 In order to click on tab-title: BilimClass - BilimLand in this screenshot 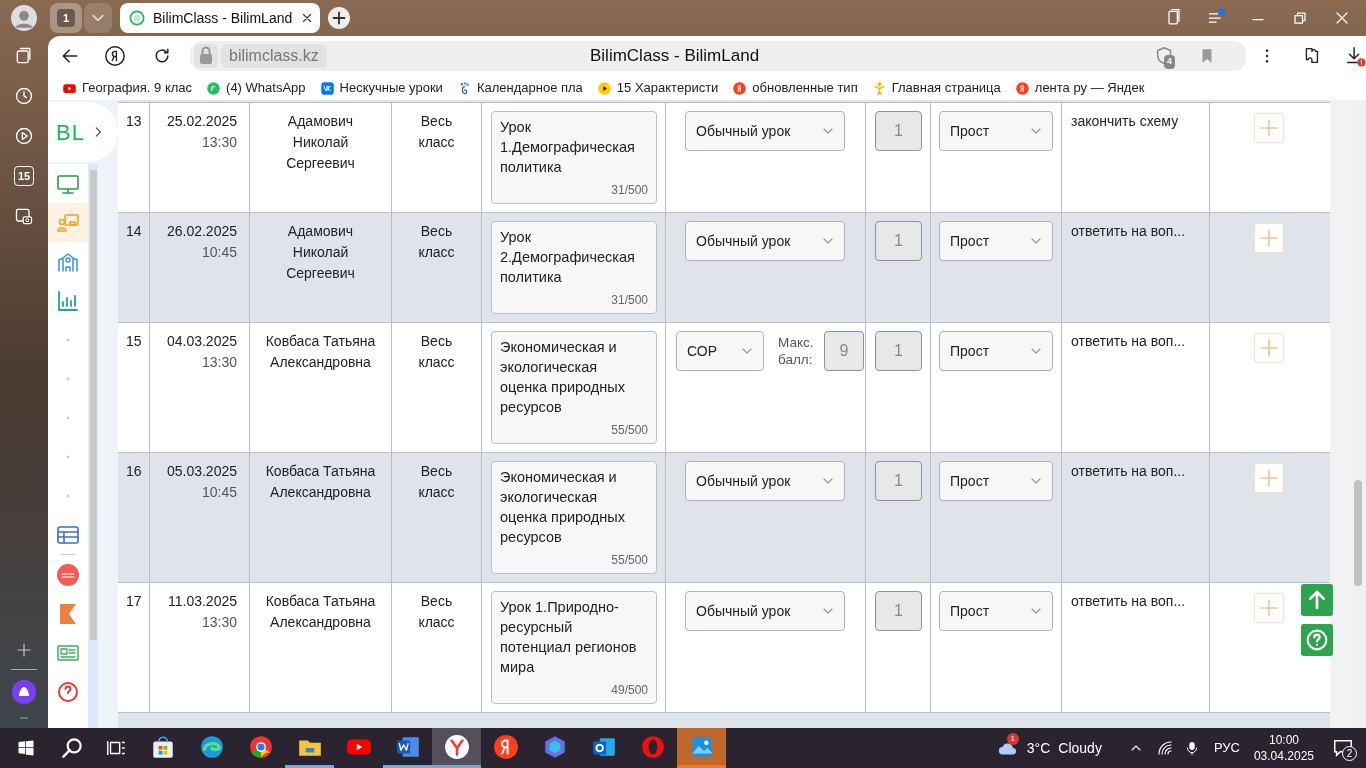, I will do `click(223, 18)`.